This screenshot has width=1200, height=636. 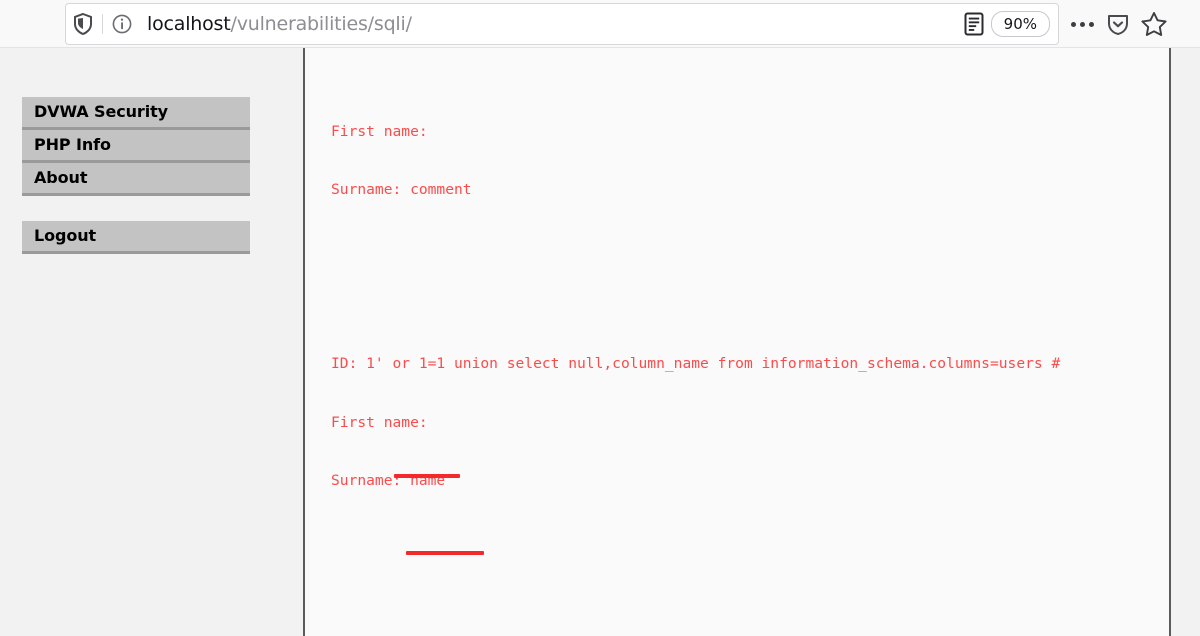 I want to click on address-bar: localhost/vulnerabilities/sqli/ 90%, so click(x=562, y=24).